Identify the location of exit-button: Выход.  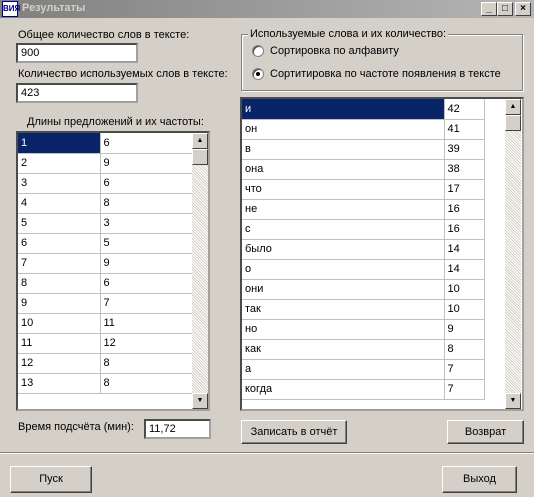
(479, 479).